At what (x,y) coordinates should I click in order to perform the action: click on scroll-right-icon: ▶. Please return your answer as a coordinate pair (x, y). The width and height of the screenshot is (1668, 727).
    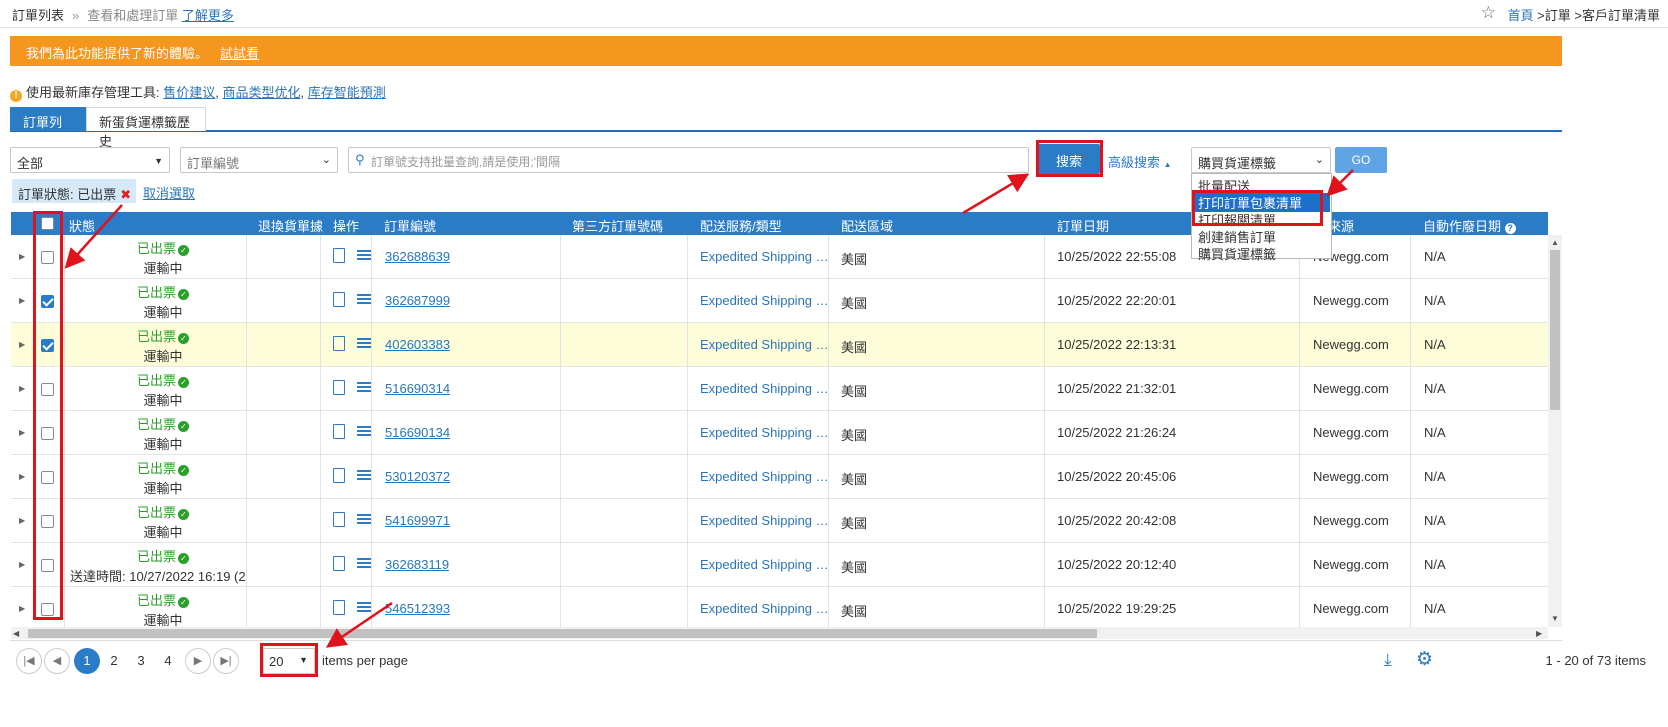
    Looking at the image, I should click on (1539, 633).